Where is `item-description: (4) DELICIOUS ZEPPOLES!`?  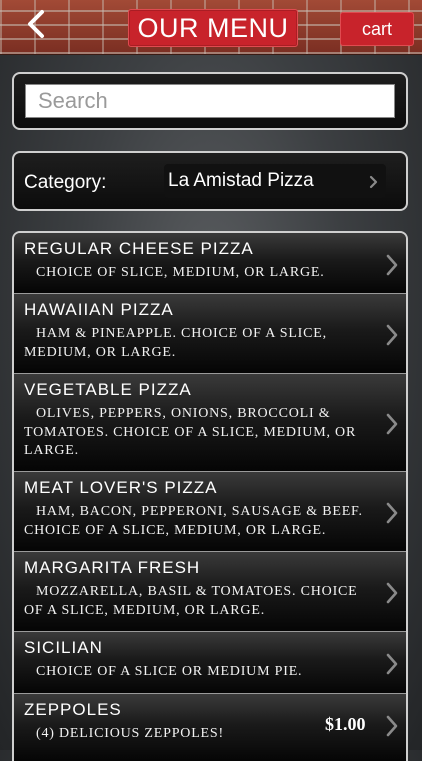 item-description: (4) DELICIOUS ZEPPOLES! is located at coordinates (130, 733).